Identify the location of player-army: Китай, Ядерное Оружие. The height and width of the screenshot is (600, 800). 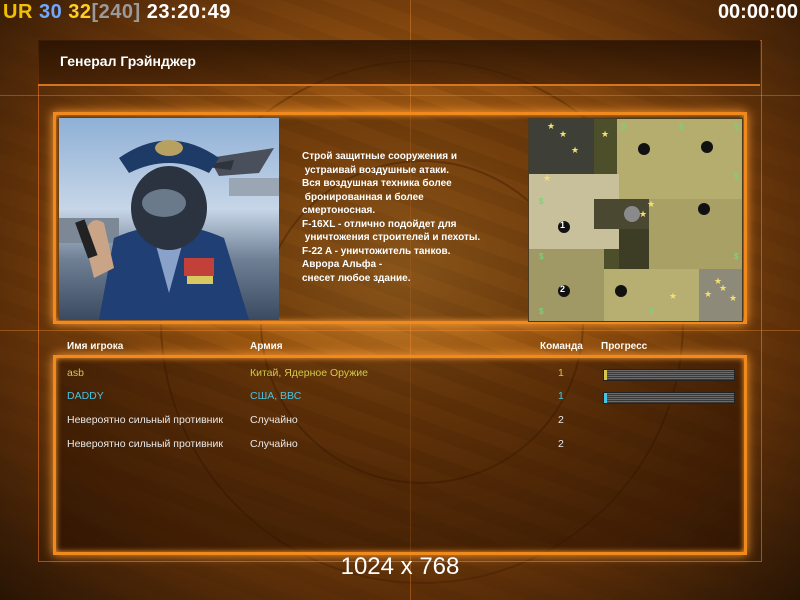
(309, 373).